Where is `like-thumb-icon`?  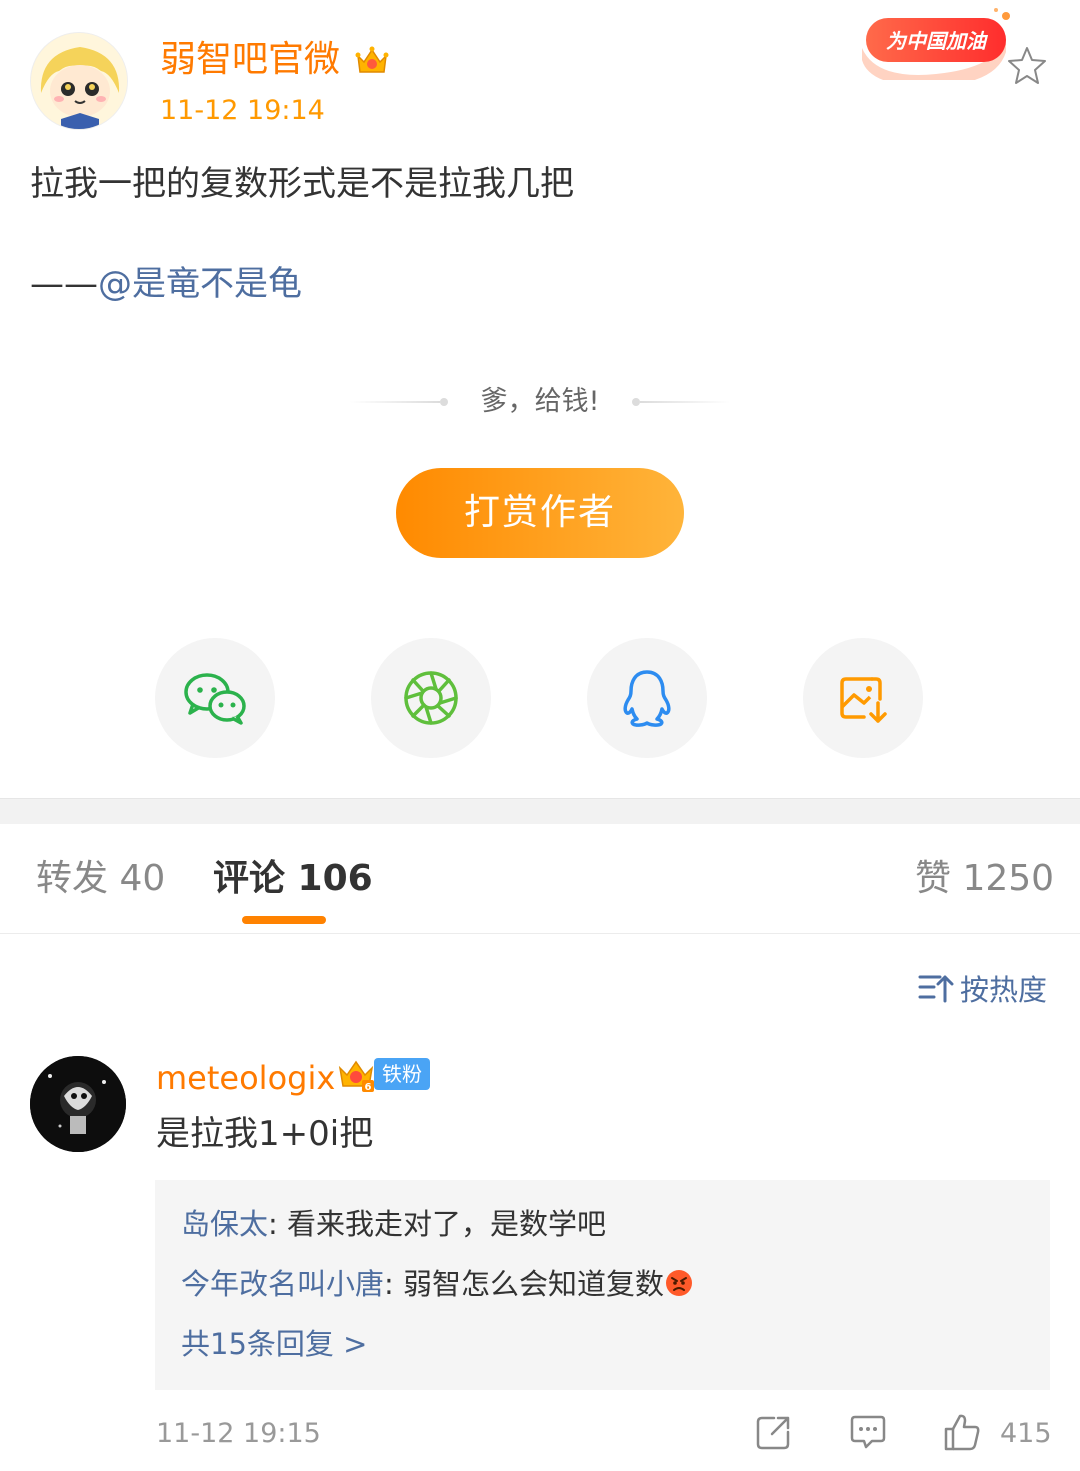 like-thumb-icon is located at coordinates (962, 1432).